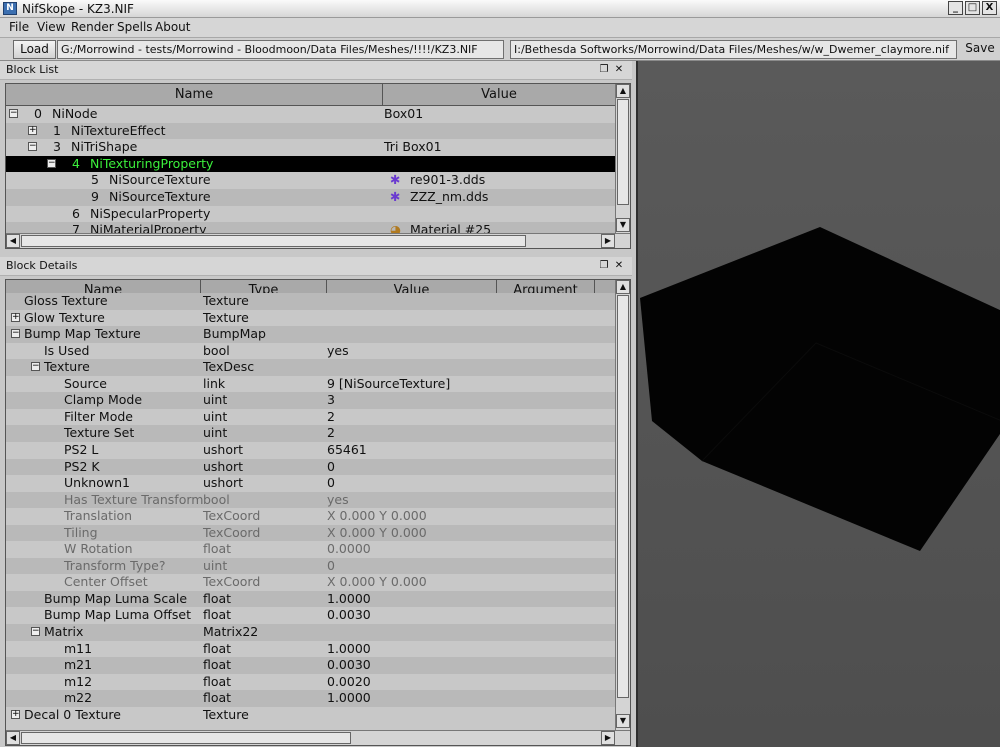  Describe the element at coordinates (92, 27) in the screenshot. I see `menu-render: Render` at that location.